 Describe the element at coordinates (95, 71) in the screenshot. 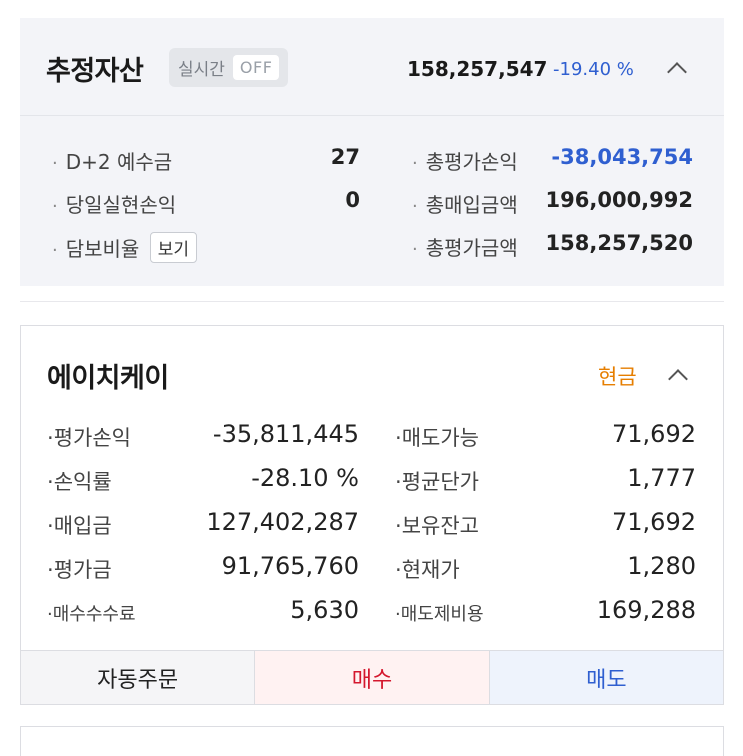

I see `asset-summary-title: 추정자산` at that location.